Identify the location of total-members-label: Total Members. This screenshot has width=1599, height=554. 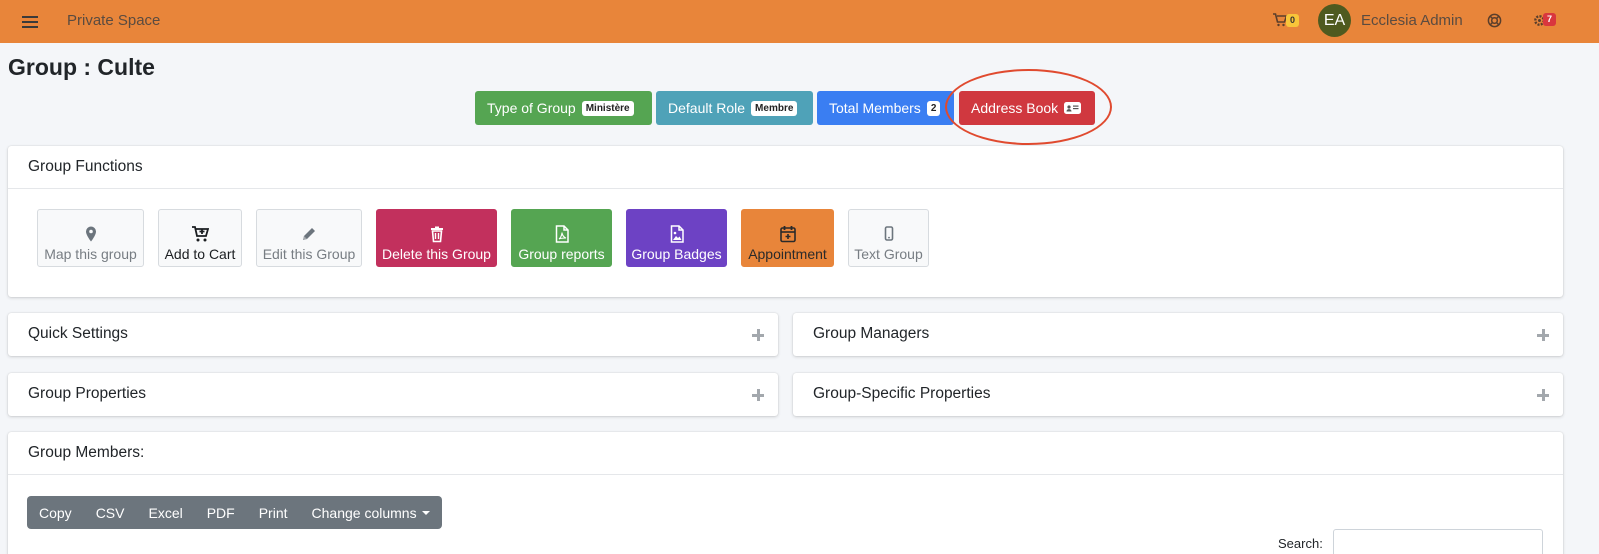
(875, 108).